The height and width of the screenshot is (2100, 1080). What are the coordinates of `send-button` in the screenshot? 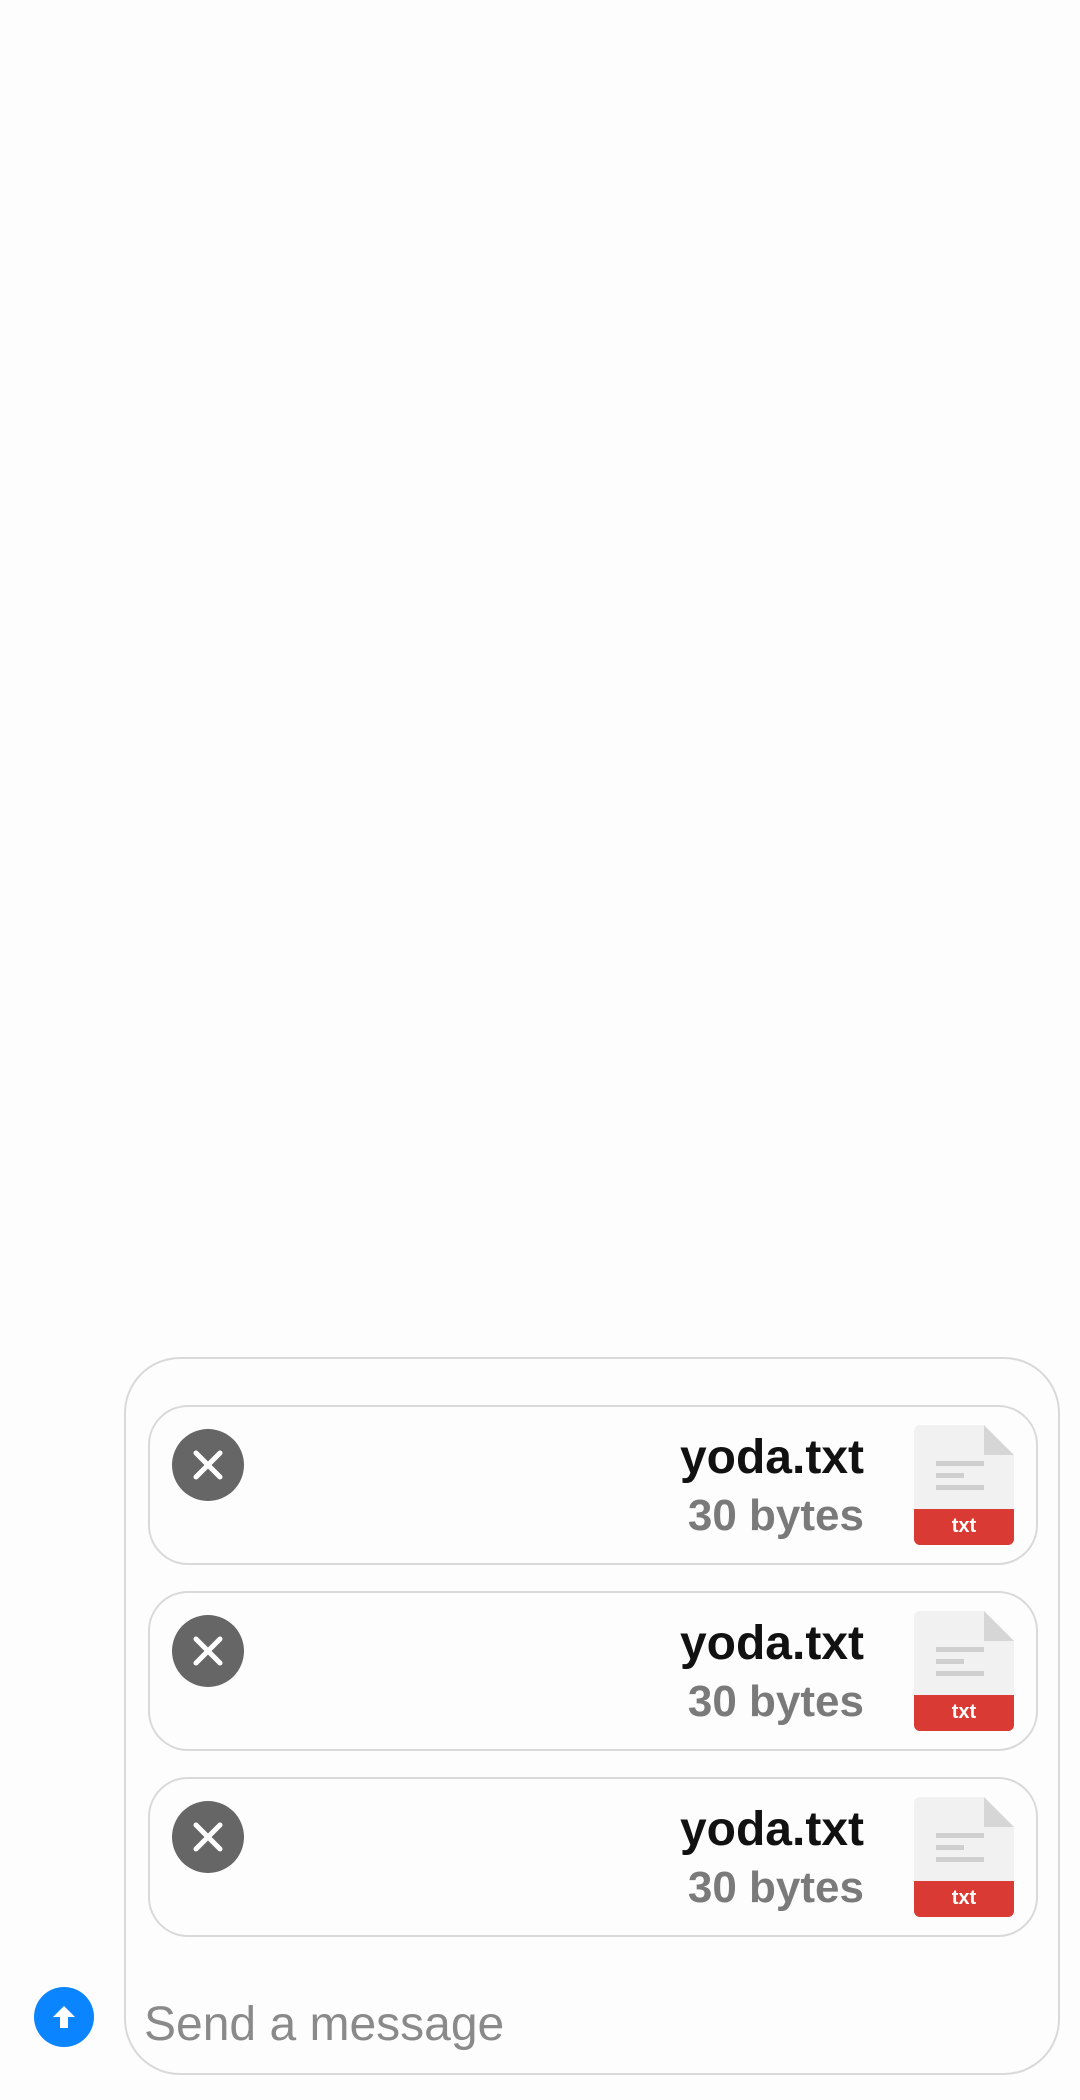 It's located at (64, 2017).